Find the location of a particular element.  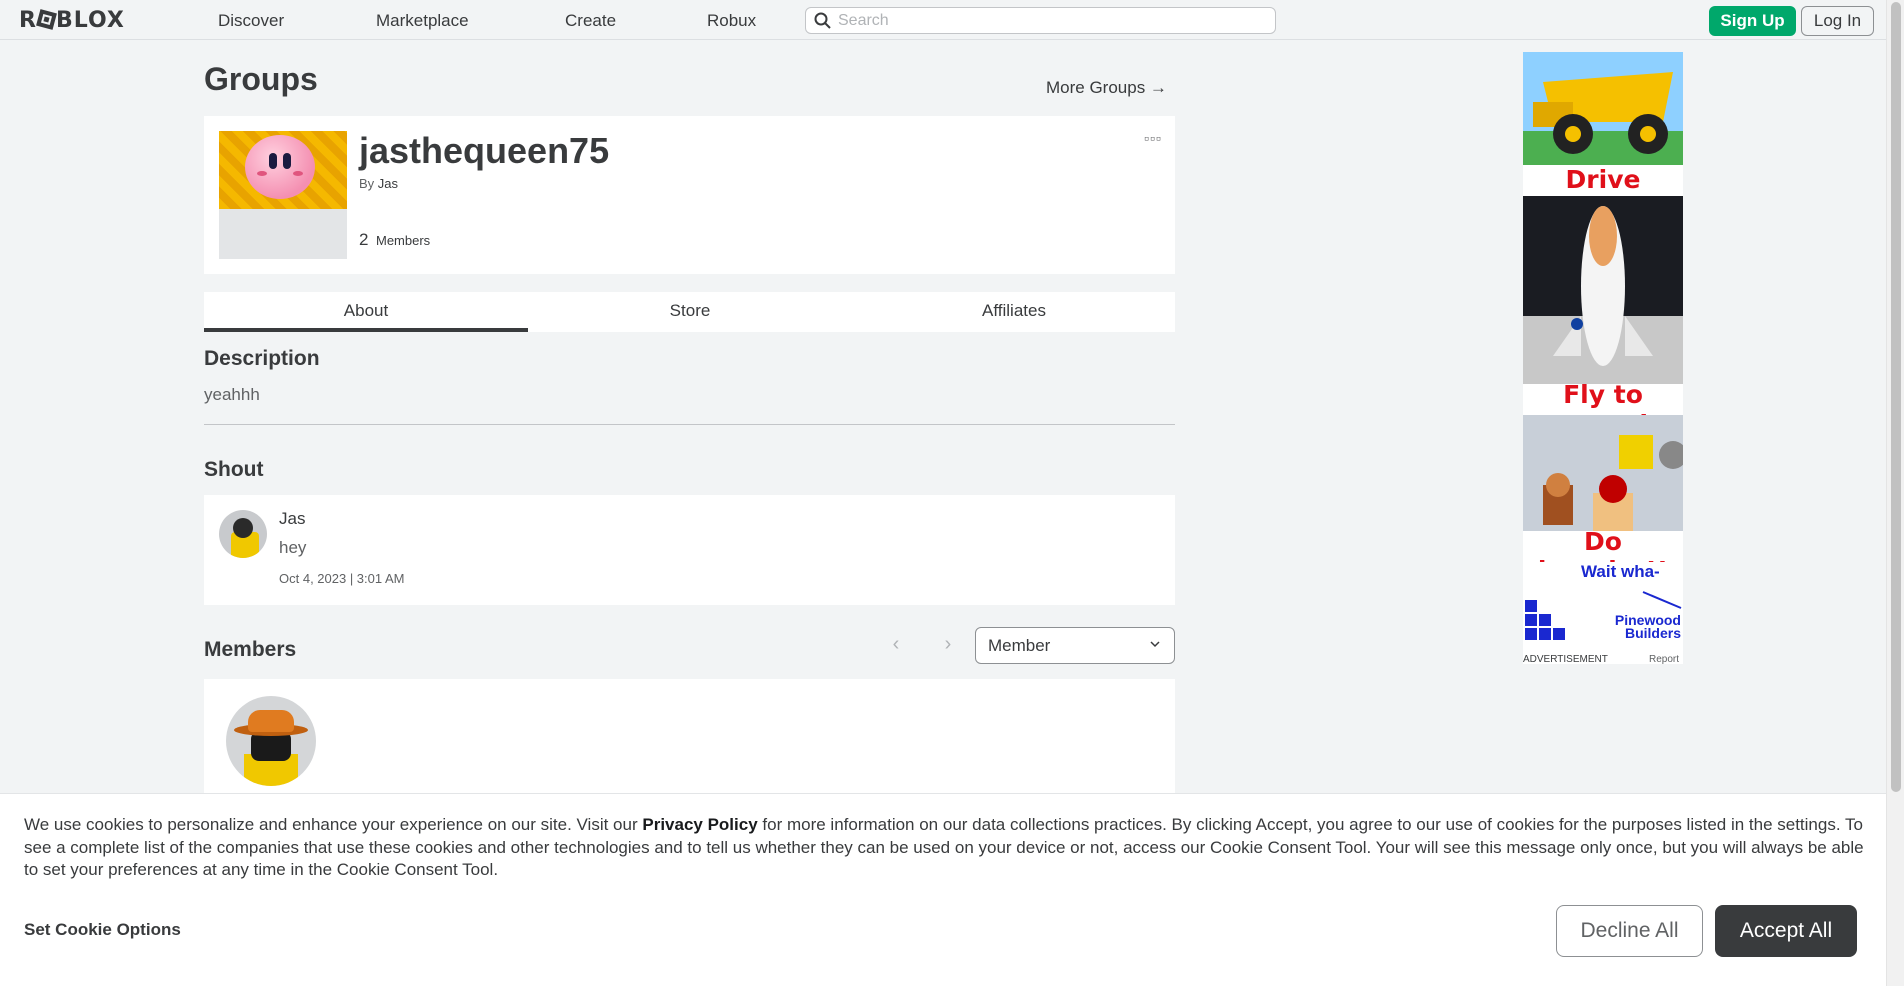

search-input is located at coordinates (1053, 21).